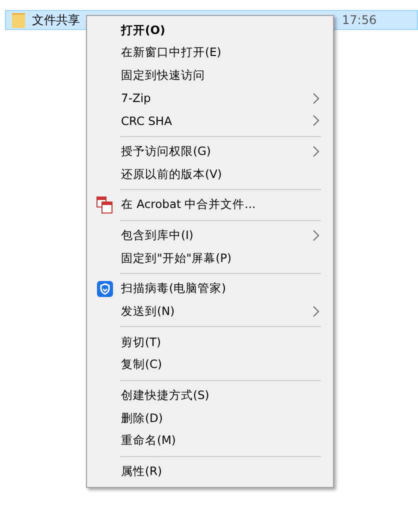 This screenshot has width=418, height=507. What do you see at coordinates (359, 20) in the screenshot?
I see `file-time: 17:56` at bounding box center [359, 20].